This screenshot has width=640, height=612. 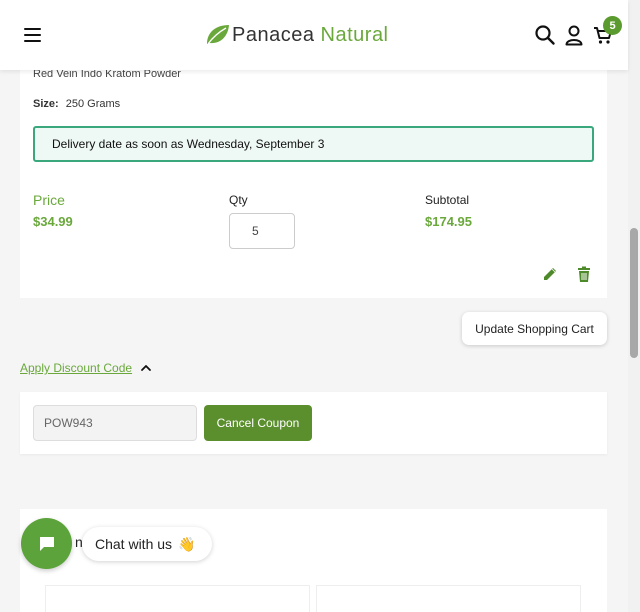 I want to click on update-cart-button: Update Shopping Cart, so click(x=534, y=328).